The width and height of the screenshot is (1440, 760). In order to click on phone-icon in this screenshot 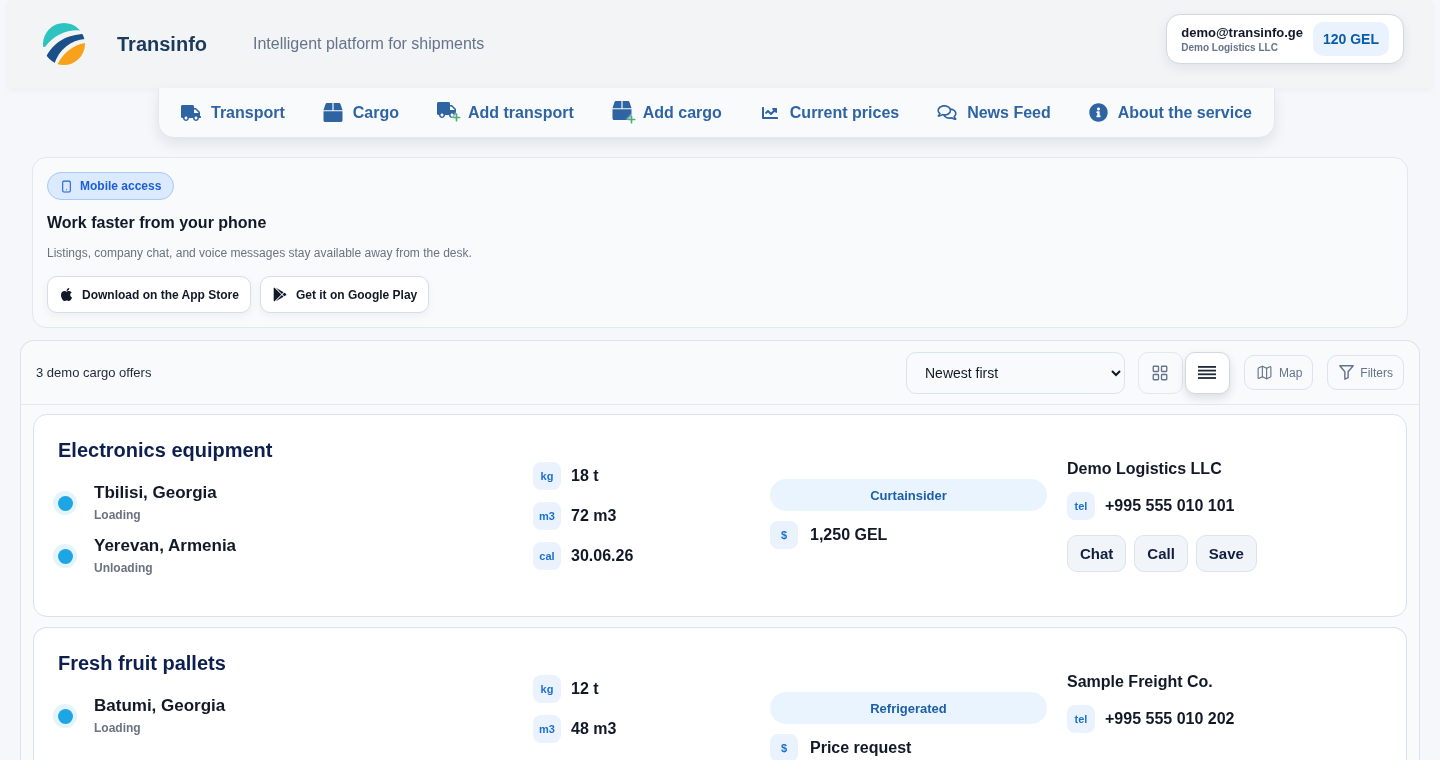, I will do `click(66, 186)`.